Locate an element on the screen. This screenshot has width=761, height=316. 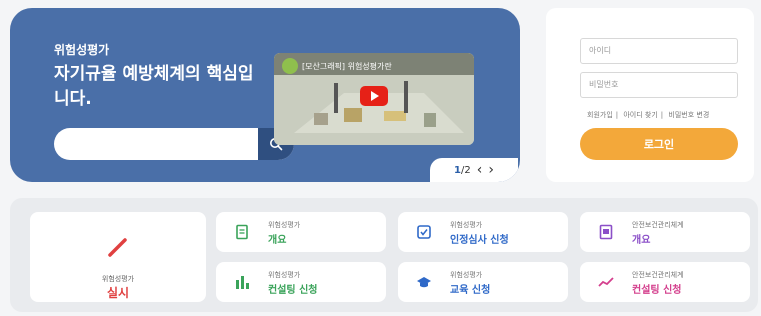
signup-link: 회원가입 is located at coordinates (600, 115).